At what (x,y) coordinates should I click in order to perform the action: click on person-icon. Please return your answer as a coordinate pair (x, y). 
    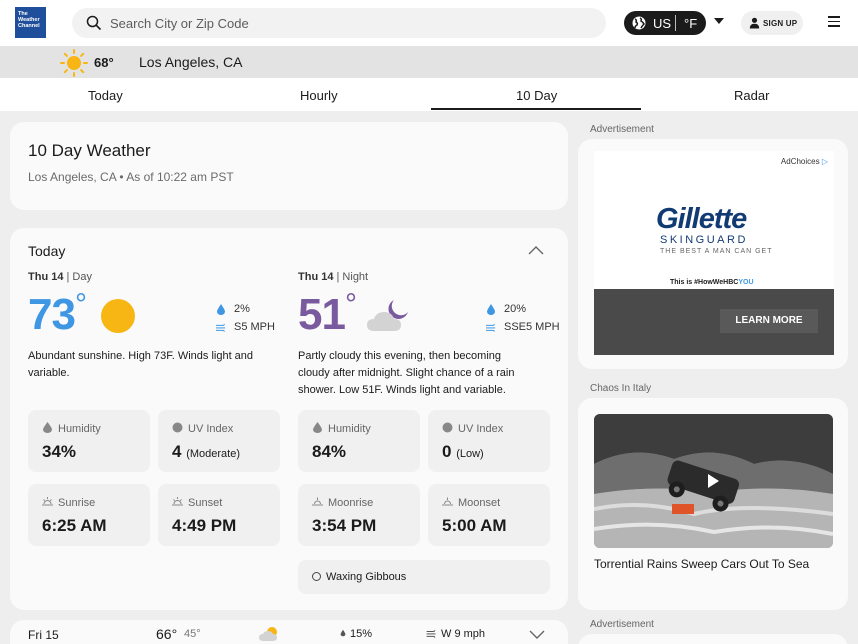
    Looking at the image, I should click on (754, 23).